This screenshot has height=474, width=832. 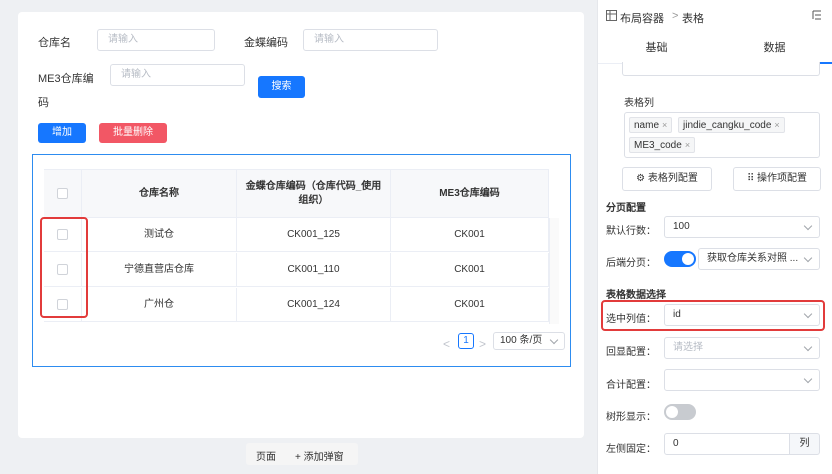 What do you see at coordinates (676, 443) in the screenshot?
I see `left-fixed-value: 0` at bounding box center [676, 443].